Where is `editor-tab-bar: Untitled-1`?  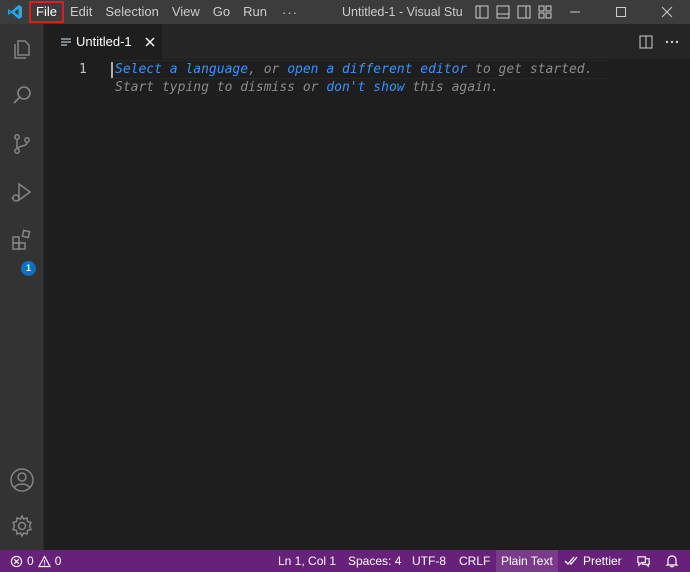 editor-tab-bar: Untitled-1 is located at coordinates (367, 41).